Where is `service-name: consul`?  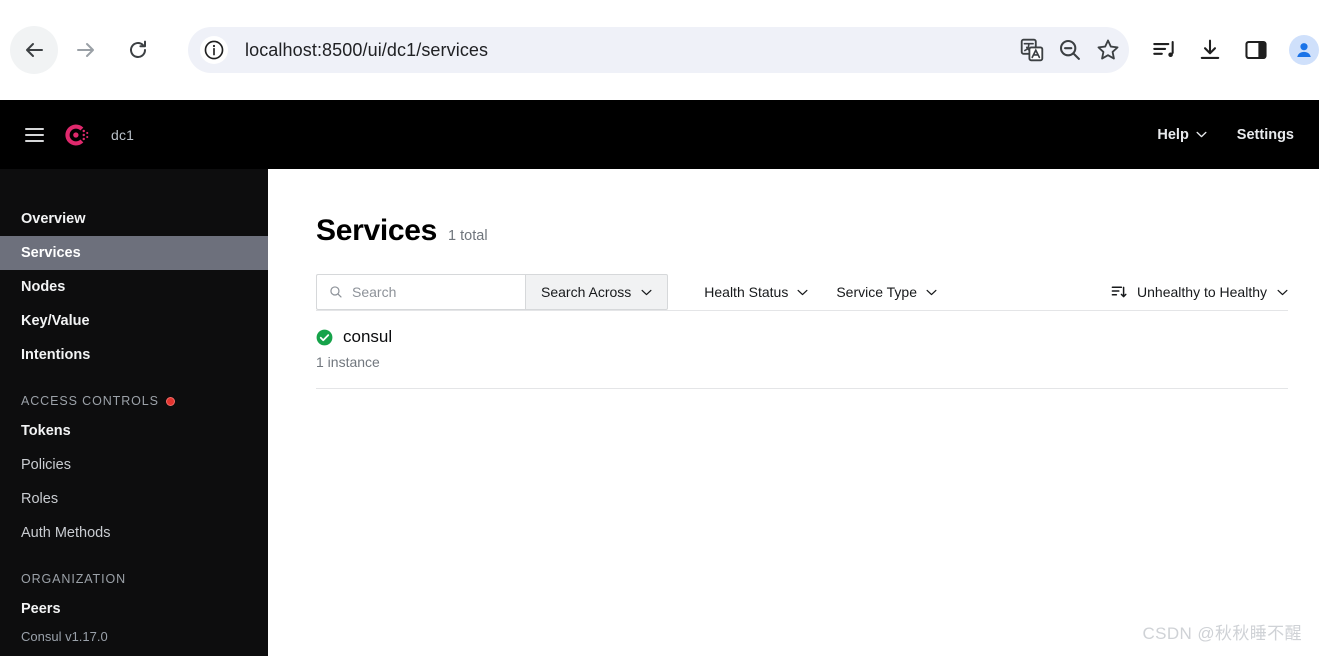
service-name: consul is located at coordinates (368, 336).